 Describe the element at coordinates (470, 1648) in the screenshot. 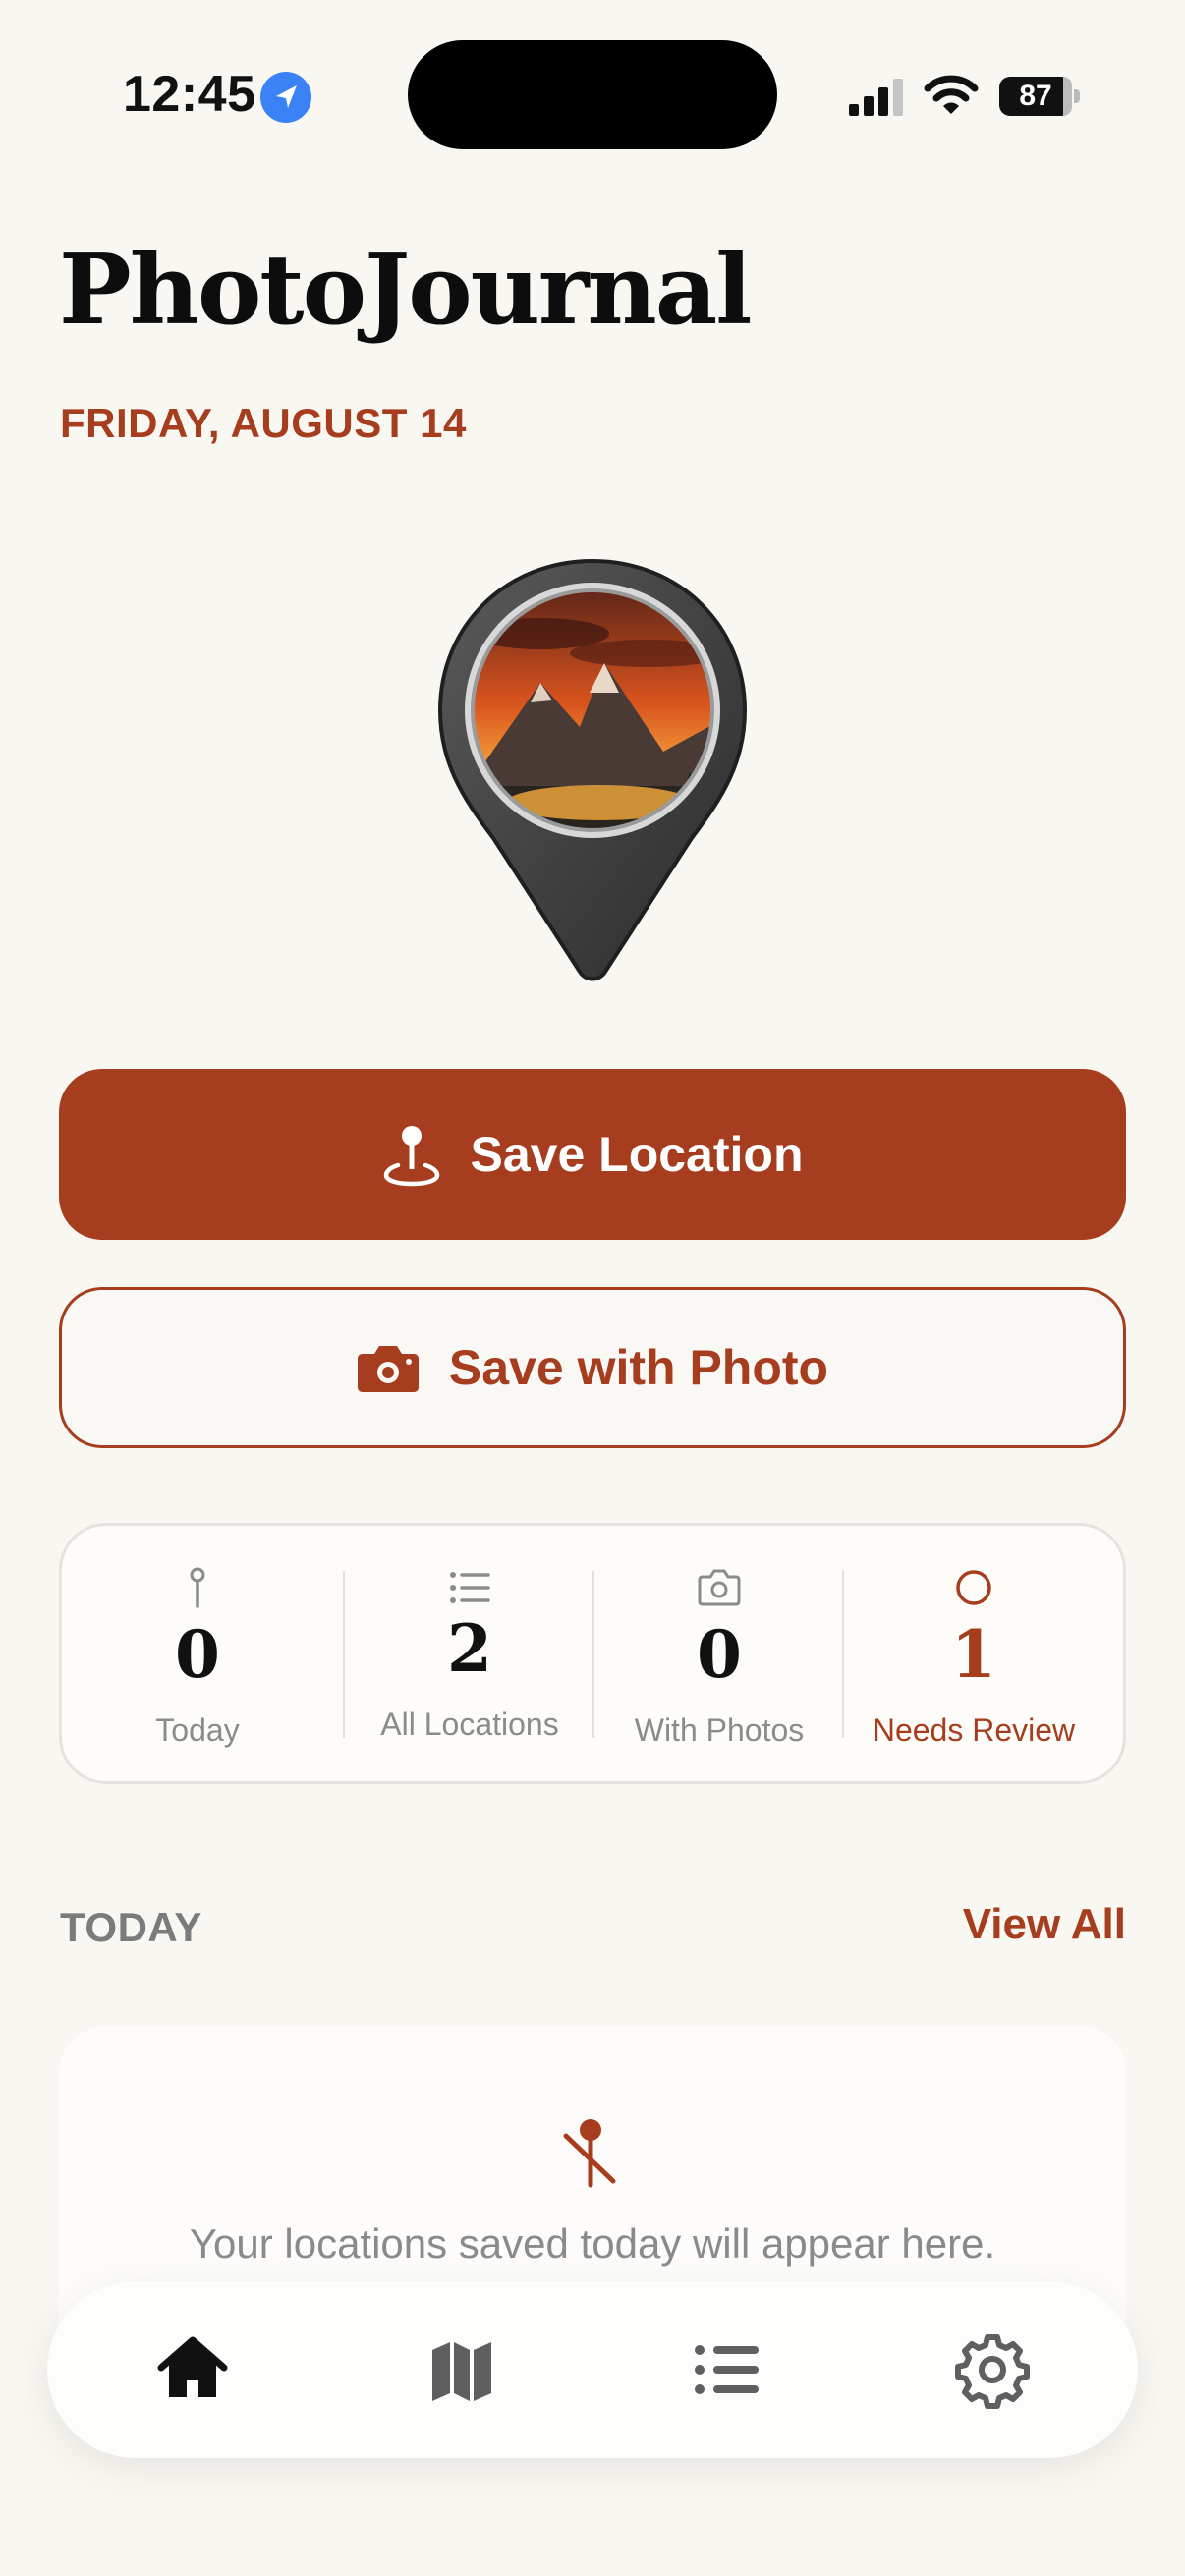

I see `stat-all-locations-value: 2` at that location.